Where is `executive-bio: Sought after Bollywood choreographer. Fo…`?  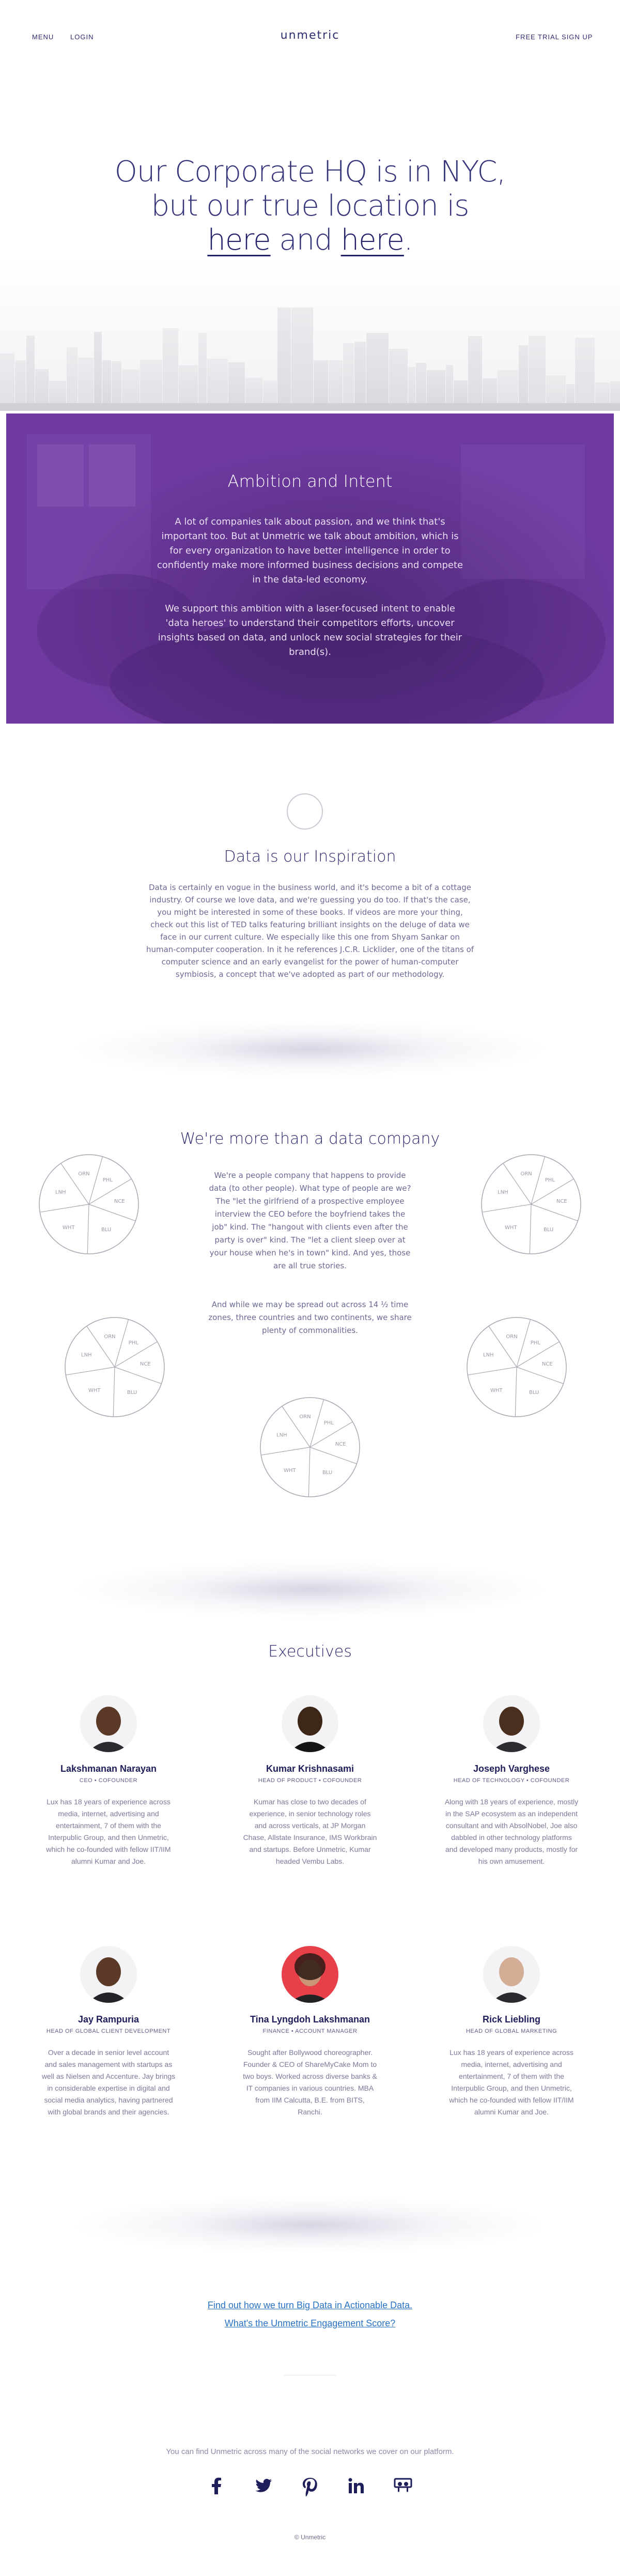 executive-bio: Sought after Bollywood choreographer. Fo… is located at coordinates (310, 2082).